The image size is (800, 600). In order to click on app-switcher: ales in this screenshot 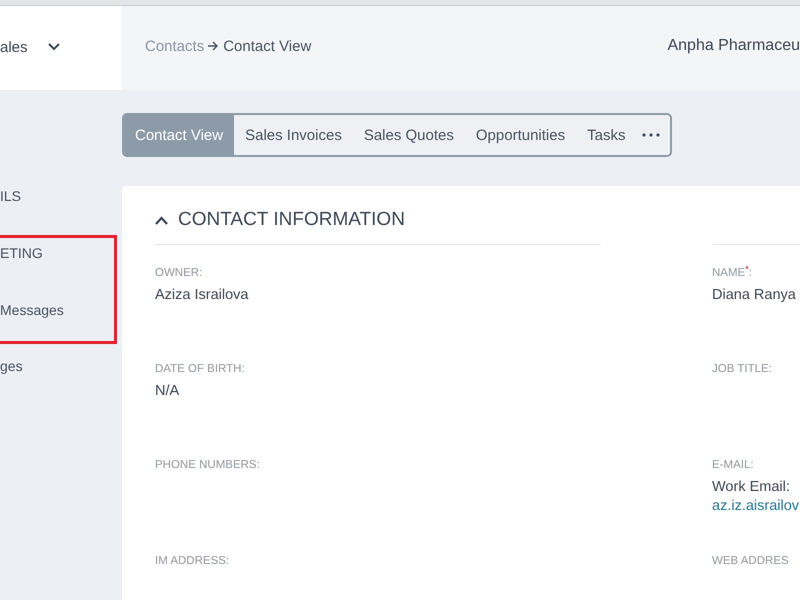, I will do `click(60, 48)`.